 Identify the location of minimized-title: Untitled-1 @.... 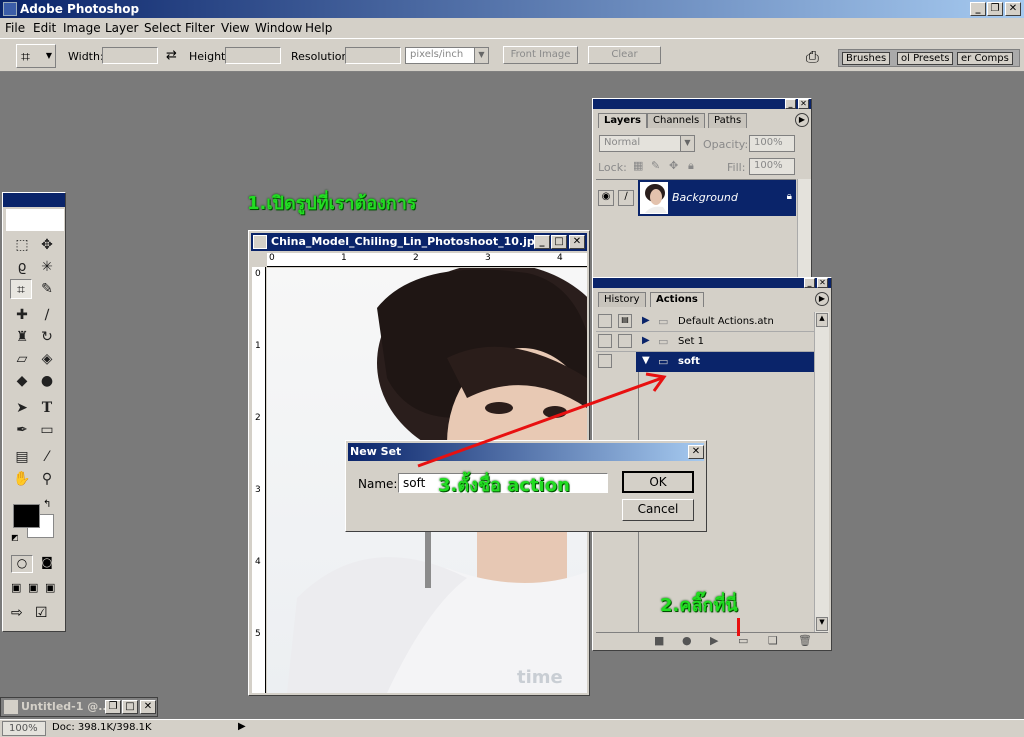
(66, 706).